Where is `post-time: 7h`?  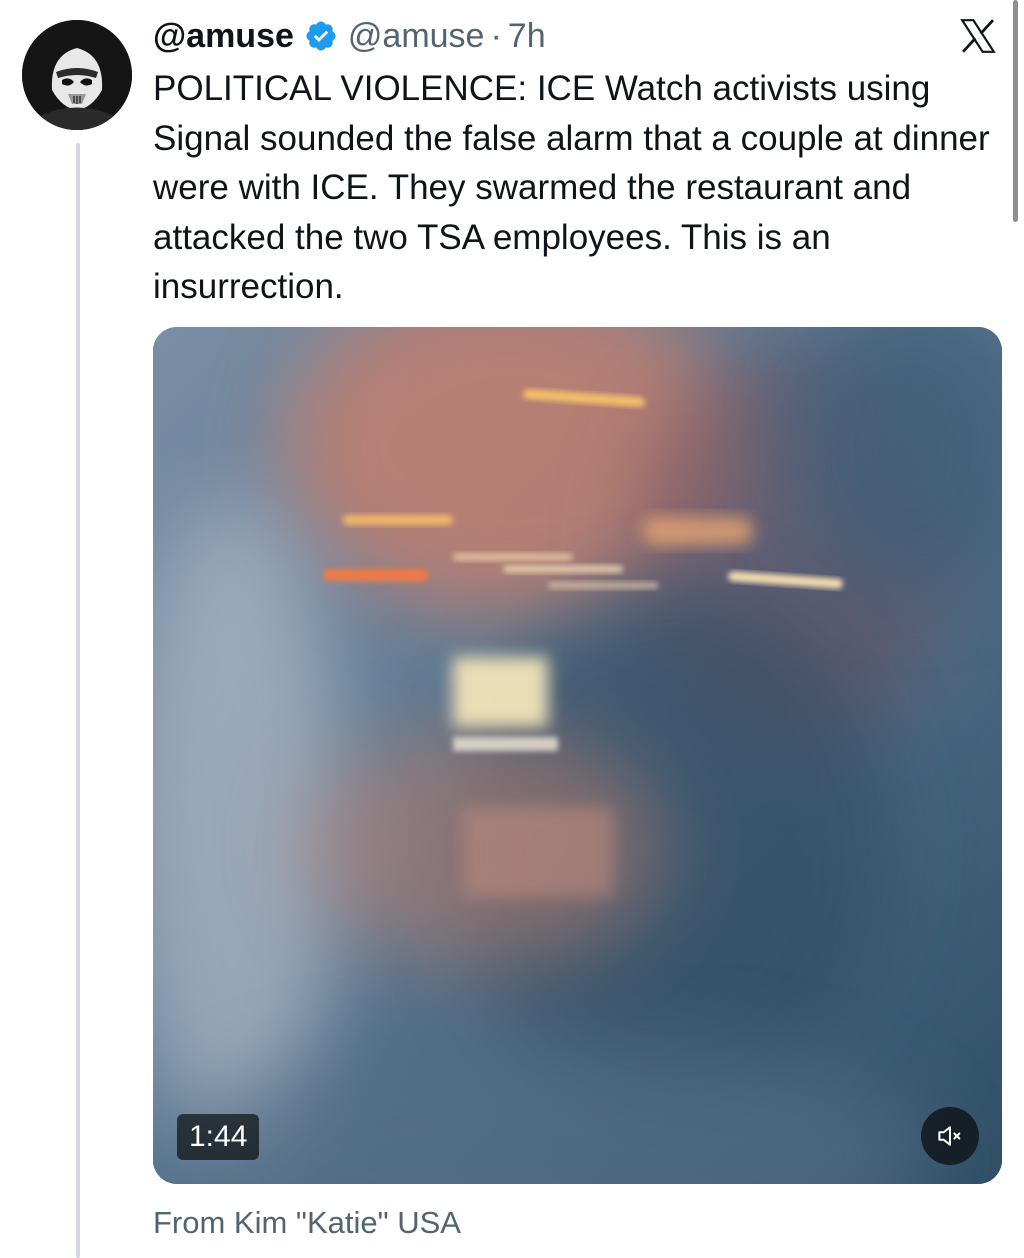 post-time: 7h is located at coordinates (527, 36).